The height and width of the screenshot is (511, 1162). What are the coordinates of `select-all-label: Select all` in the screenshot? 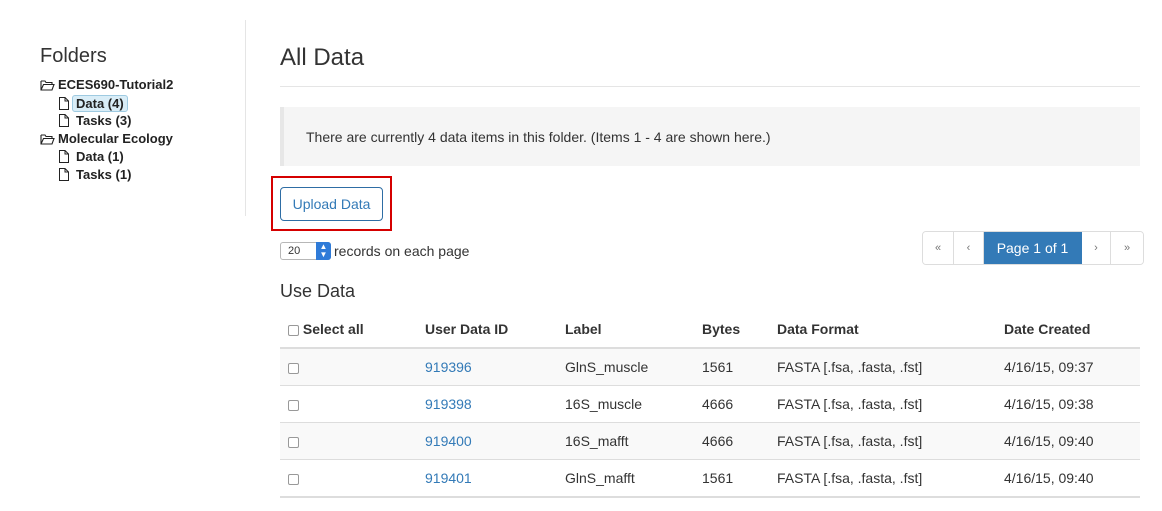 It's located at (333, 329).